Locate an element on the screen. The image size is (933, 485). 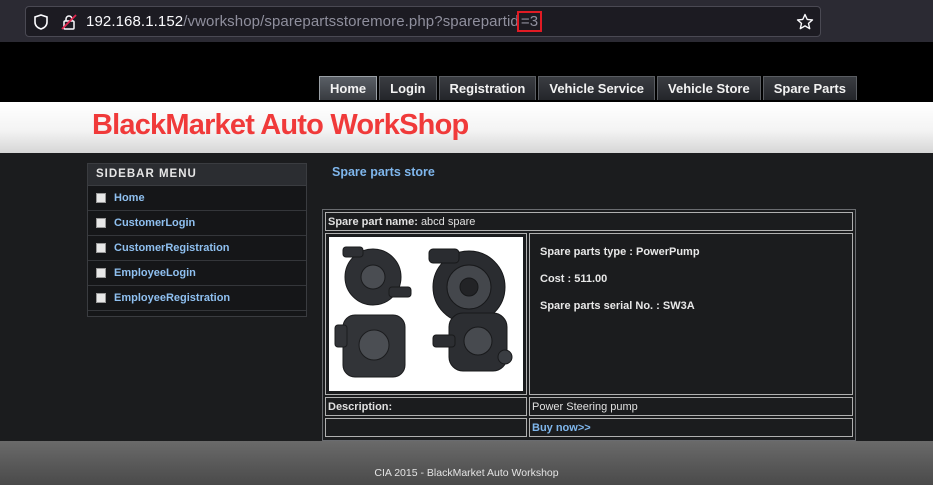
sidebar-item-employee-registration: EmployeeRegistration is located at coordinates (197, 298).